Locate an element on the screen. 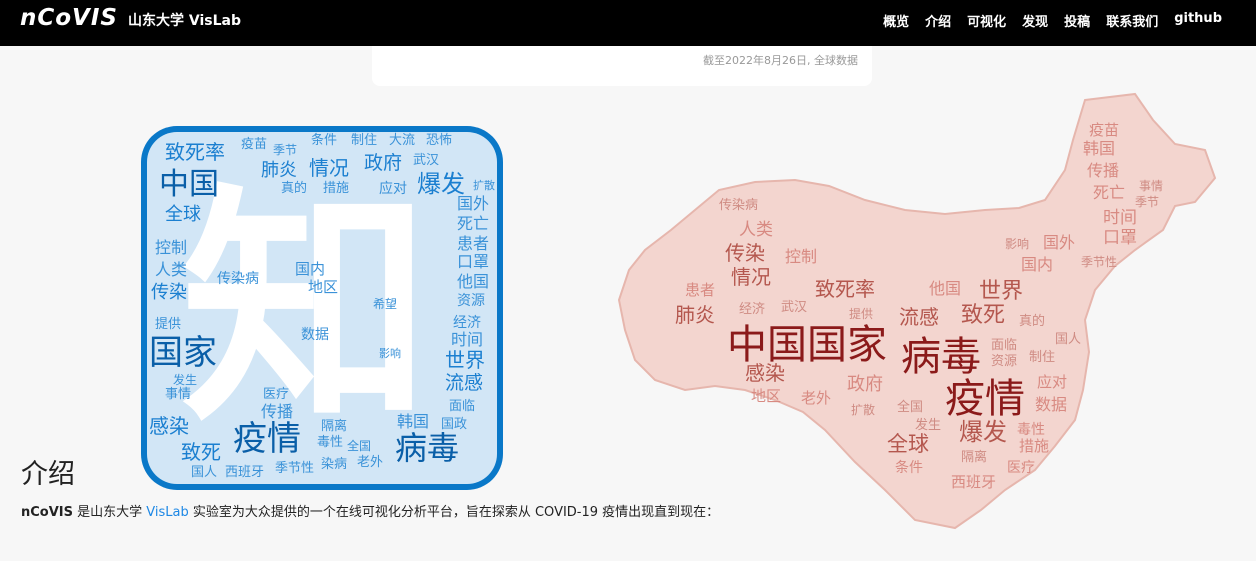  badge-word: 武汉 is located at coordinates (426, 160).